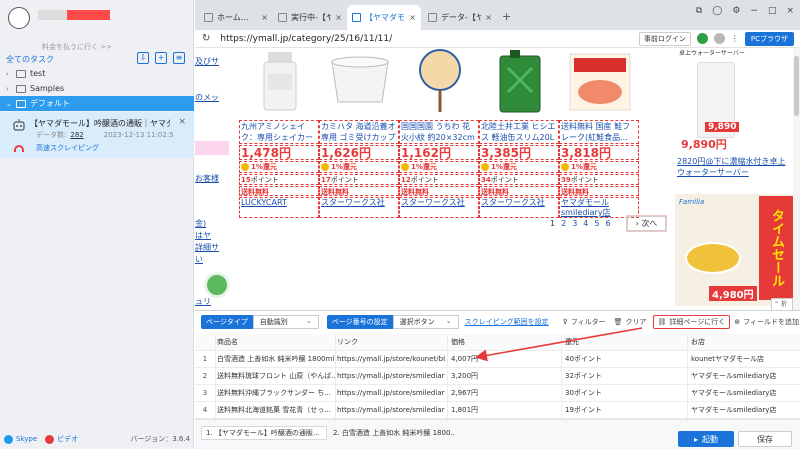 This screenshot has height=449, width=800. I want to click on product-name: カミハタ 海道沿蓋オ専用 ゴミ受けカップ, so click(359, 132).